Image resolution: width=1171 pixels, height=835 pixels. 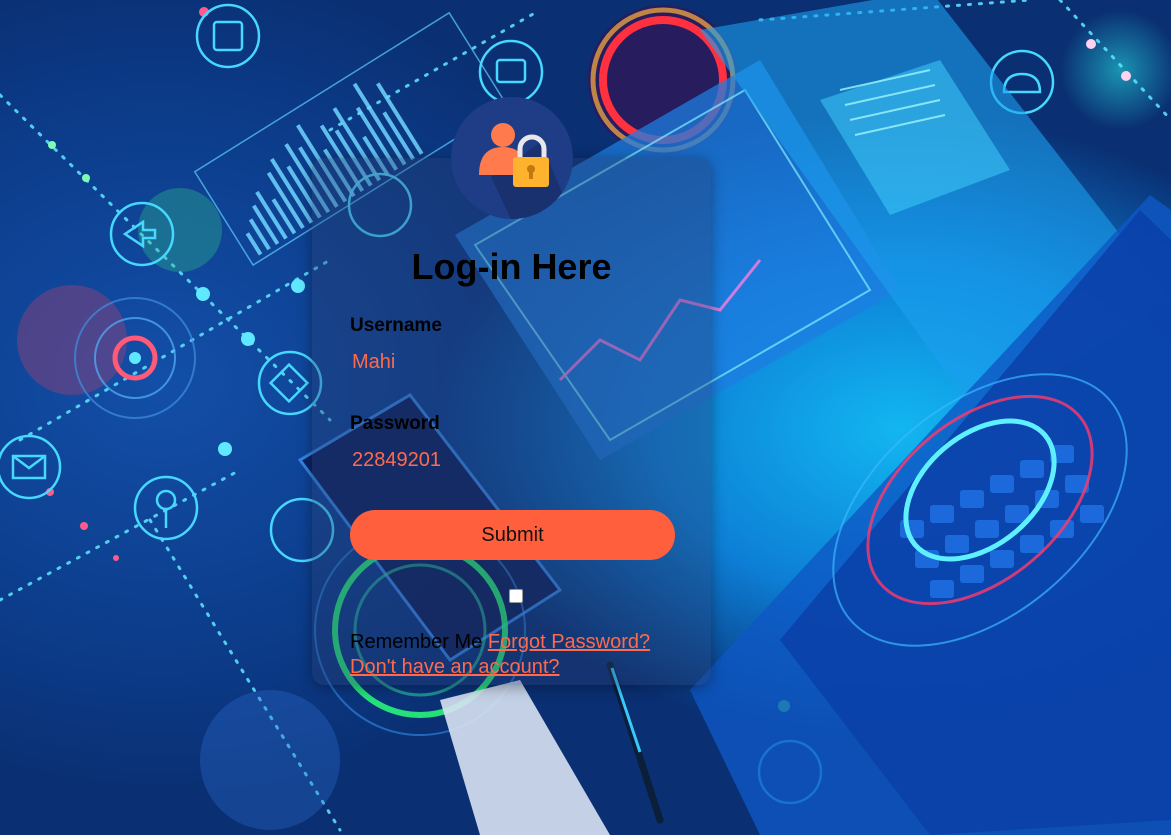 I want to click on page-title: Log-in Here, so click(x=511, y=266).